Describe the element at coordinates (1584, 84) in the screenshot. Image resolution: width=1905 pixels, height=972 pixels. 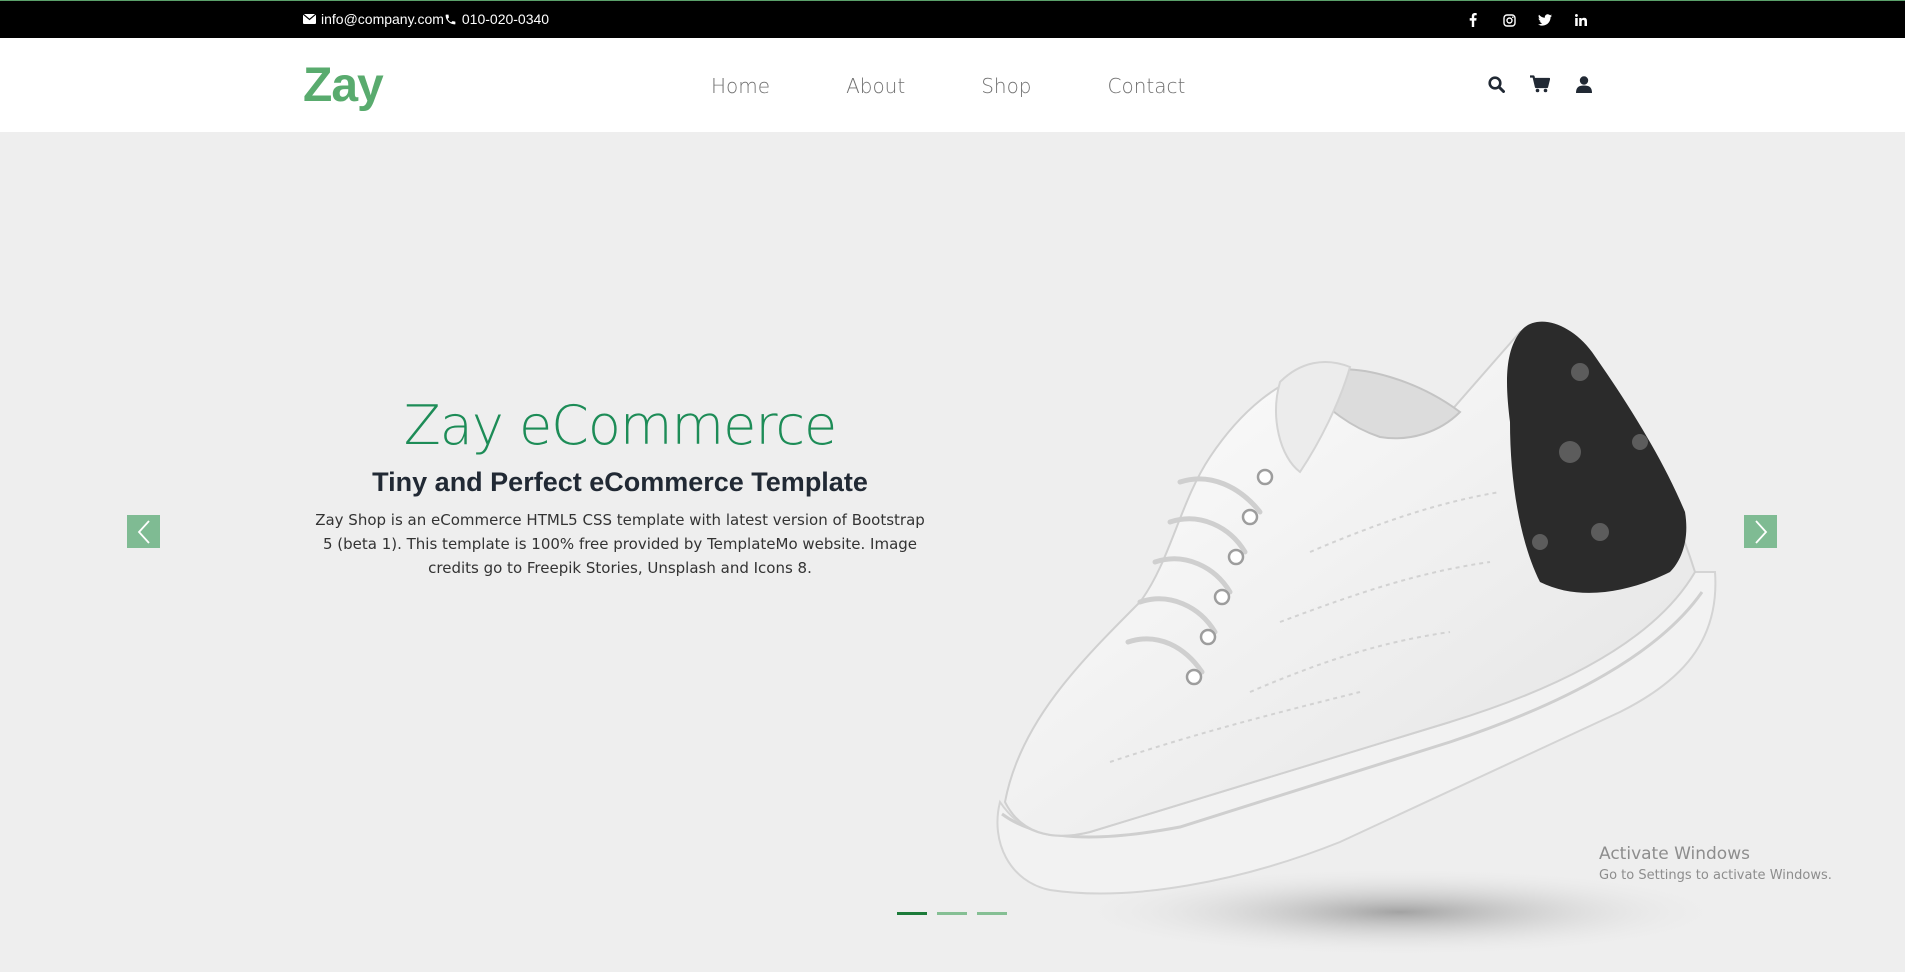
I see `user-icon` at that location.